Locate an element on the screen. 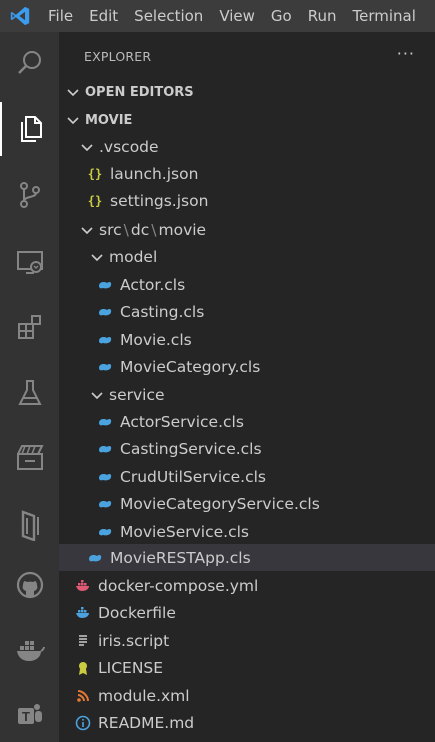 The image size is (435, 742). file-module-xml: module.xml is located at coordinates (247, 695).